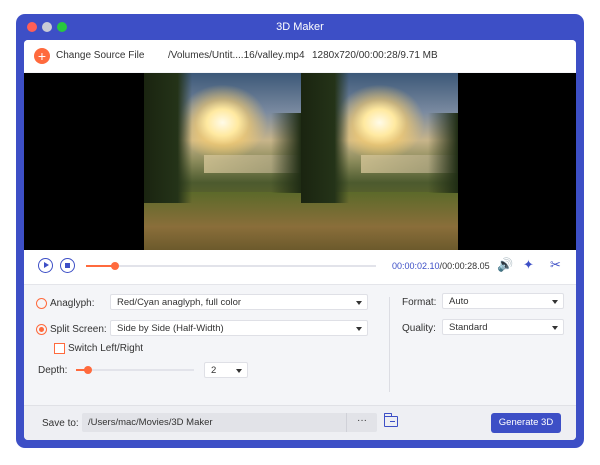 The height and width of the screenshot is (465, 600). I want to click on settings-divider, so click(389, 344).